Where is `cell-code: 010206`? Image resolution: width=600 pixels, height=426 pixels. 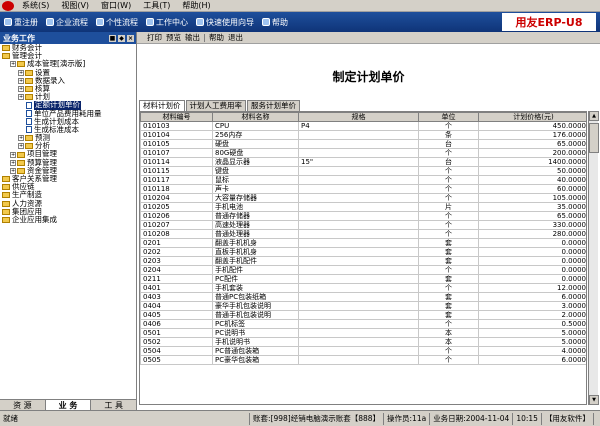
cell-code: 010206 is located at coordinates (176, 216).